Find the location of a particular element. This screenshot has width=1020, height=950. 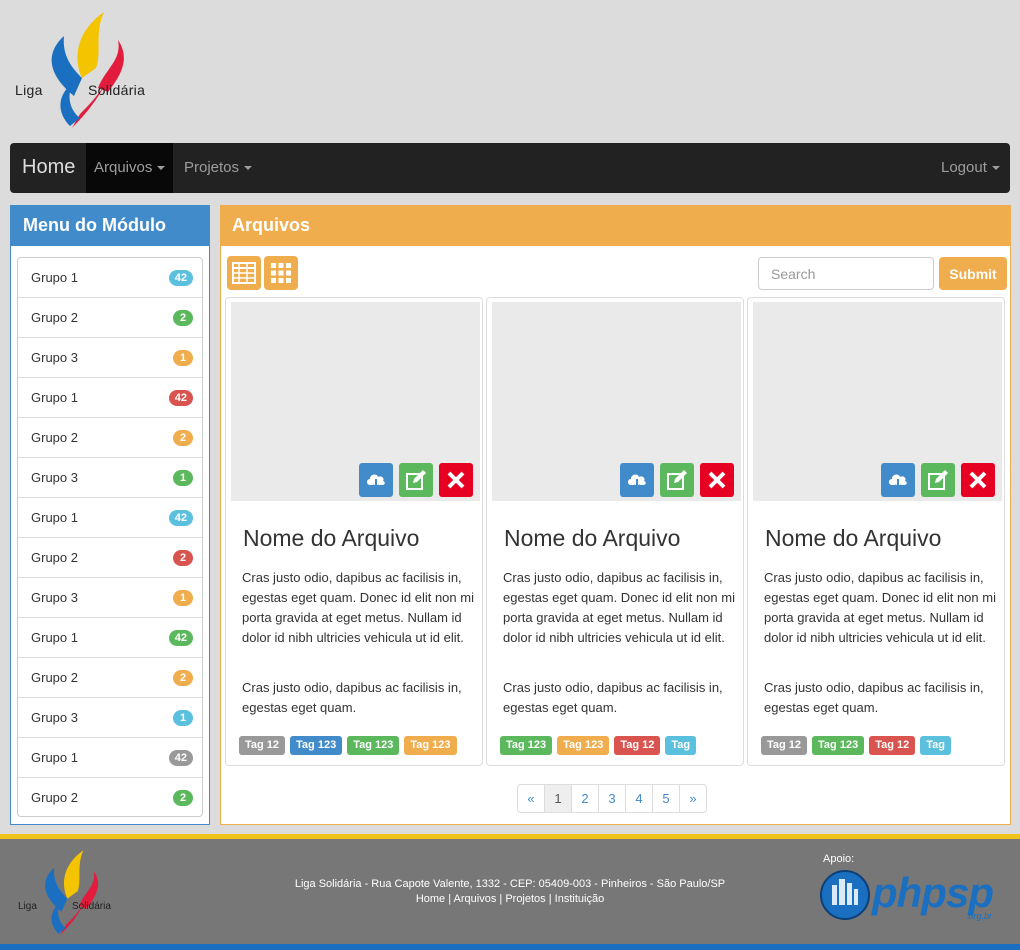

footer-link: Projetos is located at coordinates (525, 899).